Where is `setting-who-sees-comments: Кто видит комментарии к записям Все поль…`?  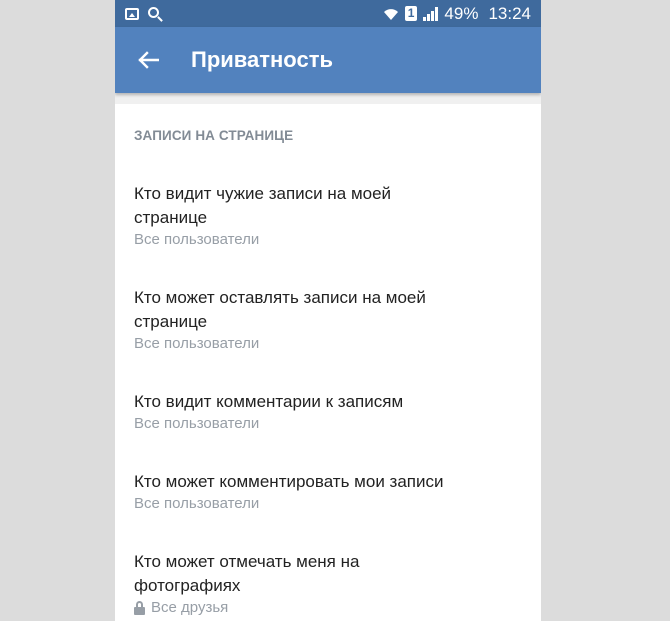
setting-who-sees-comments: Кто видит комментарии к записям Все поль… is located at coordinates (328, 412).